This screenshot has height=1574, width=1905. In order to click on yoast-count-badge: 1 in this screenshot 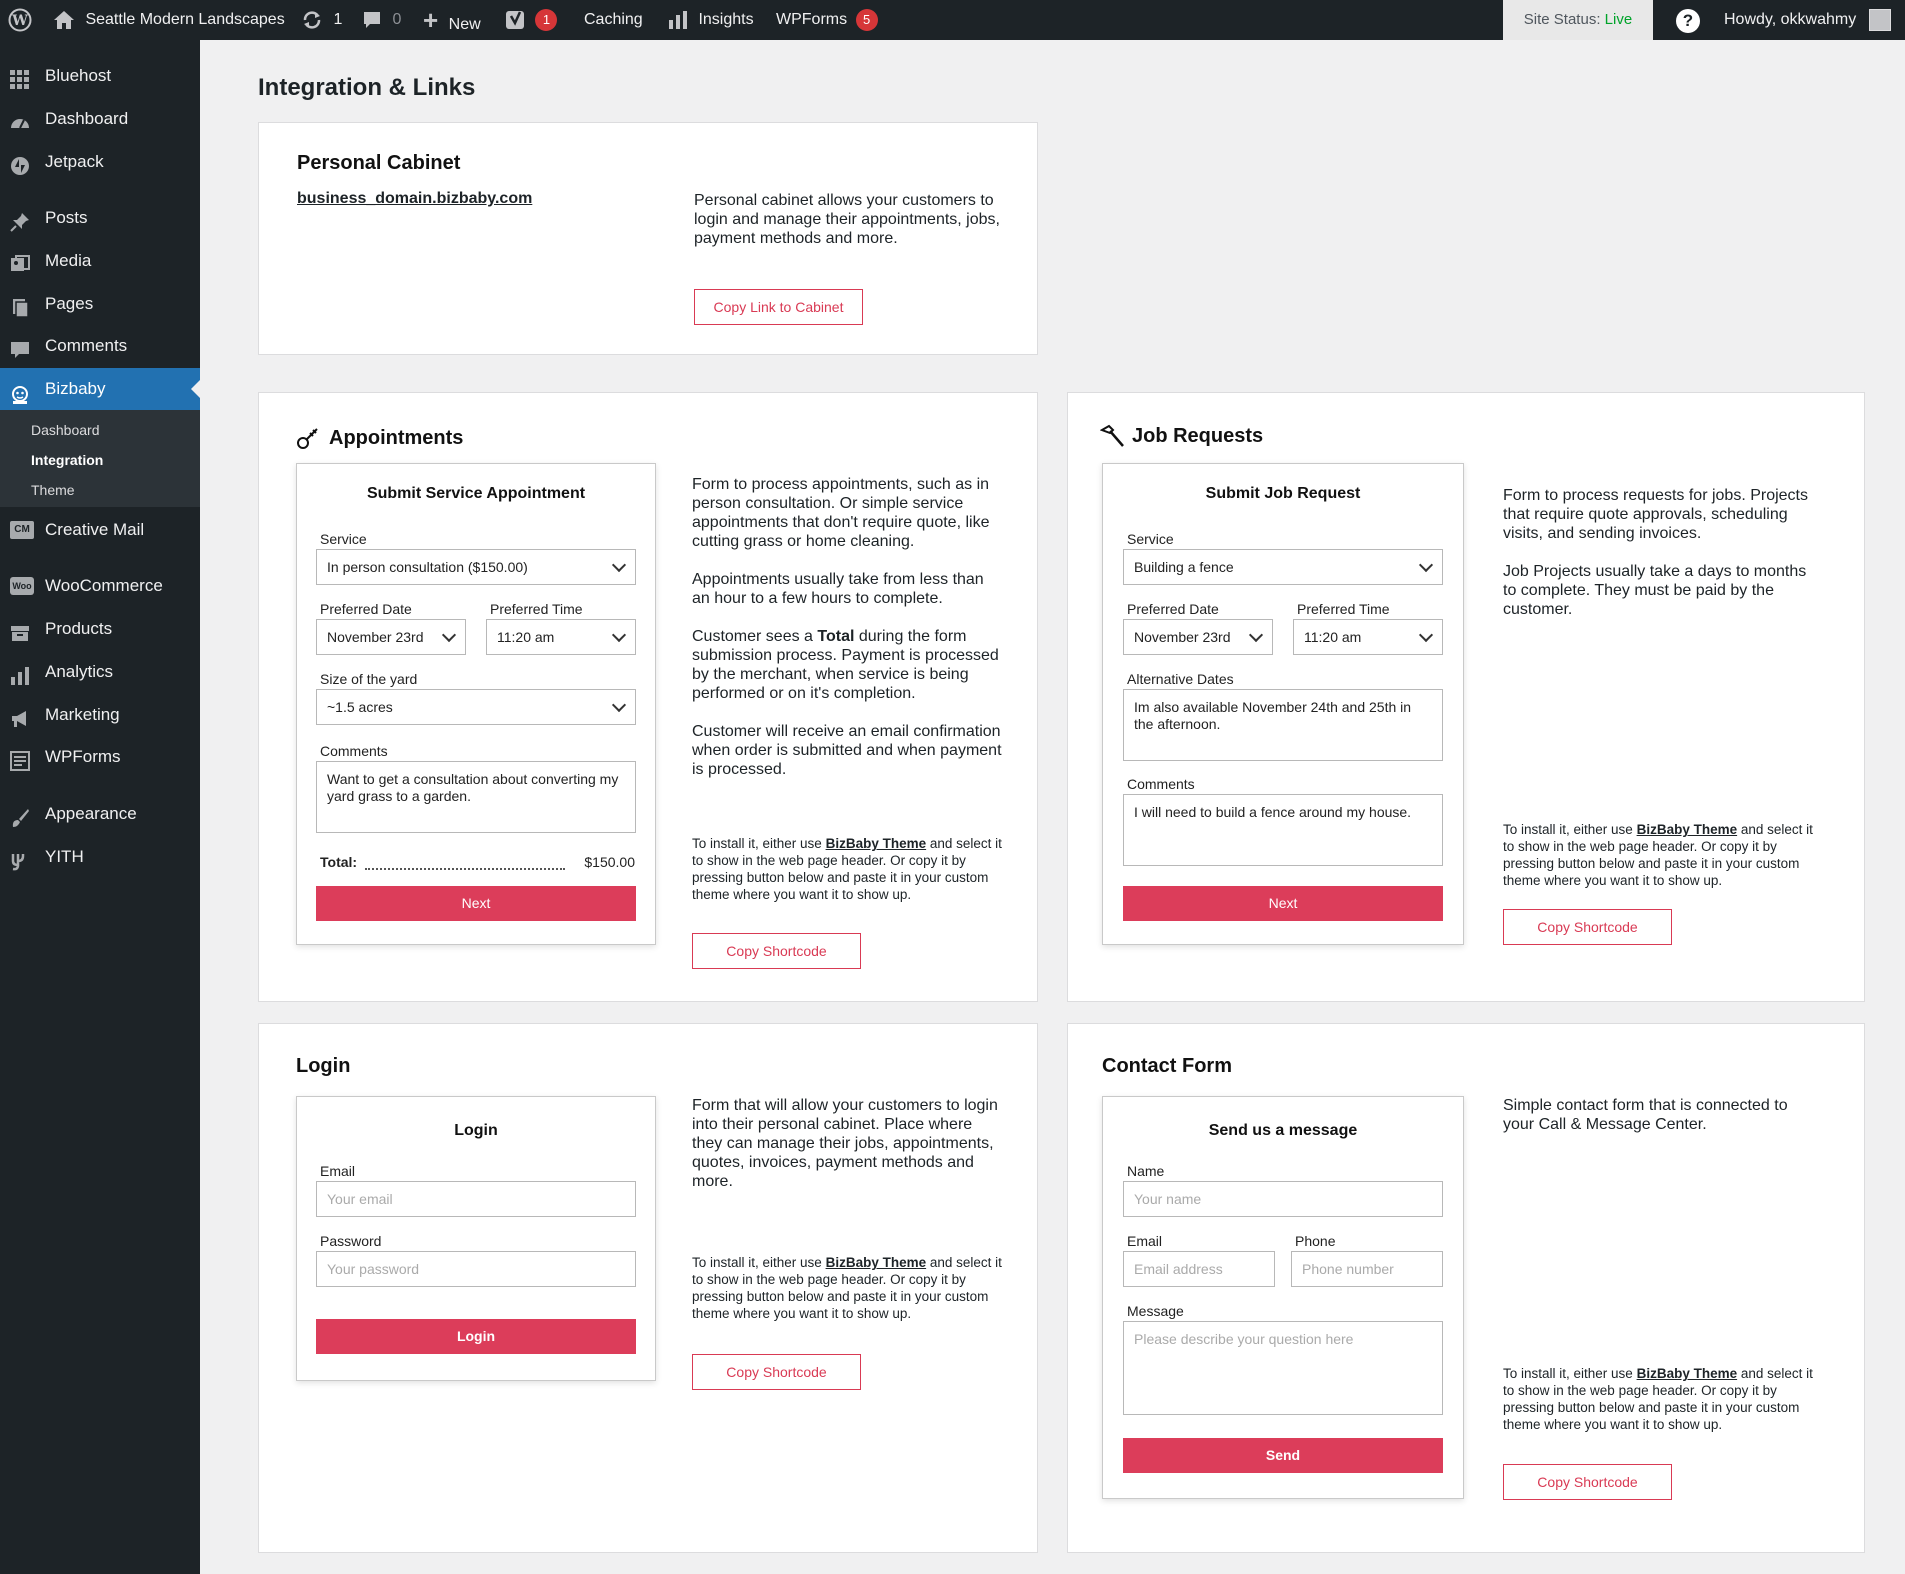, I will do `click(546, 19)`.